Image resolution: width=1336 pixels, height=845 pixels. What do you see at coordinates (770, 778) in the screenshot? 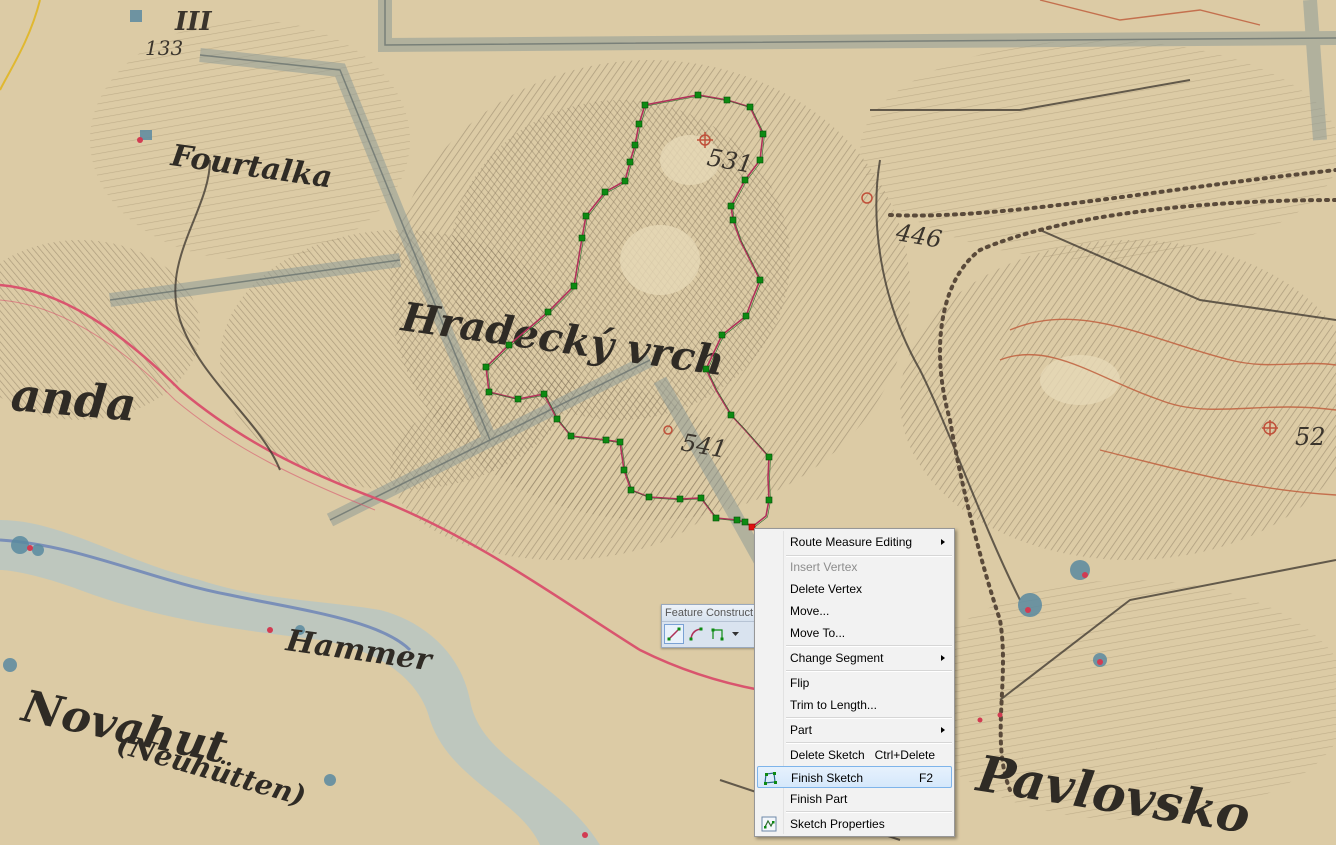
I see `finish-sketch-icon` at bounding box center [770, 778].